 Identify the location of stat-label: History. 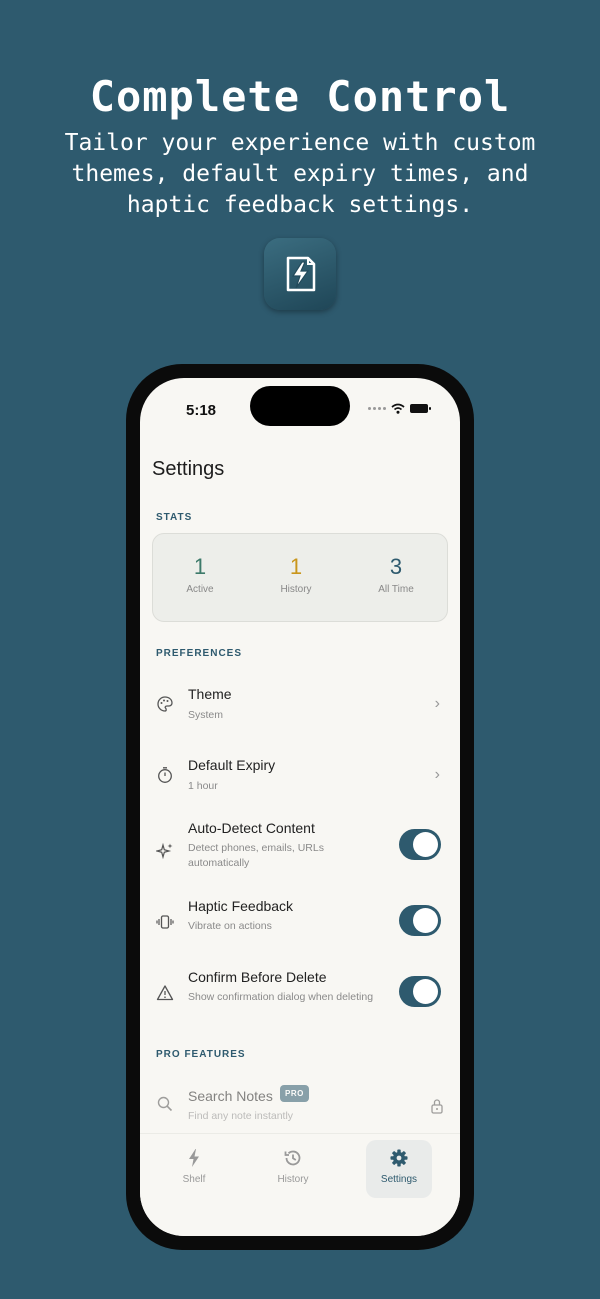
(296, 589).